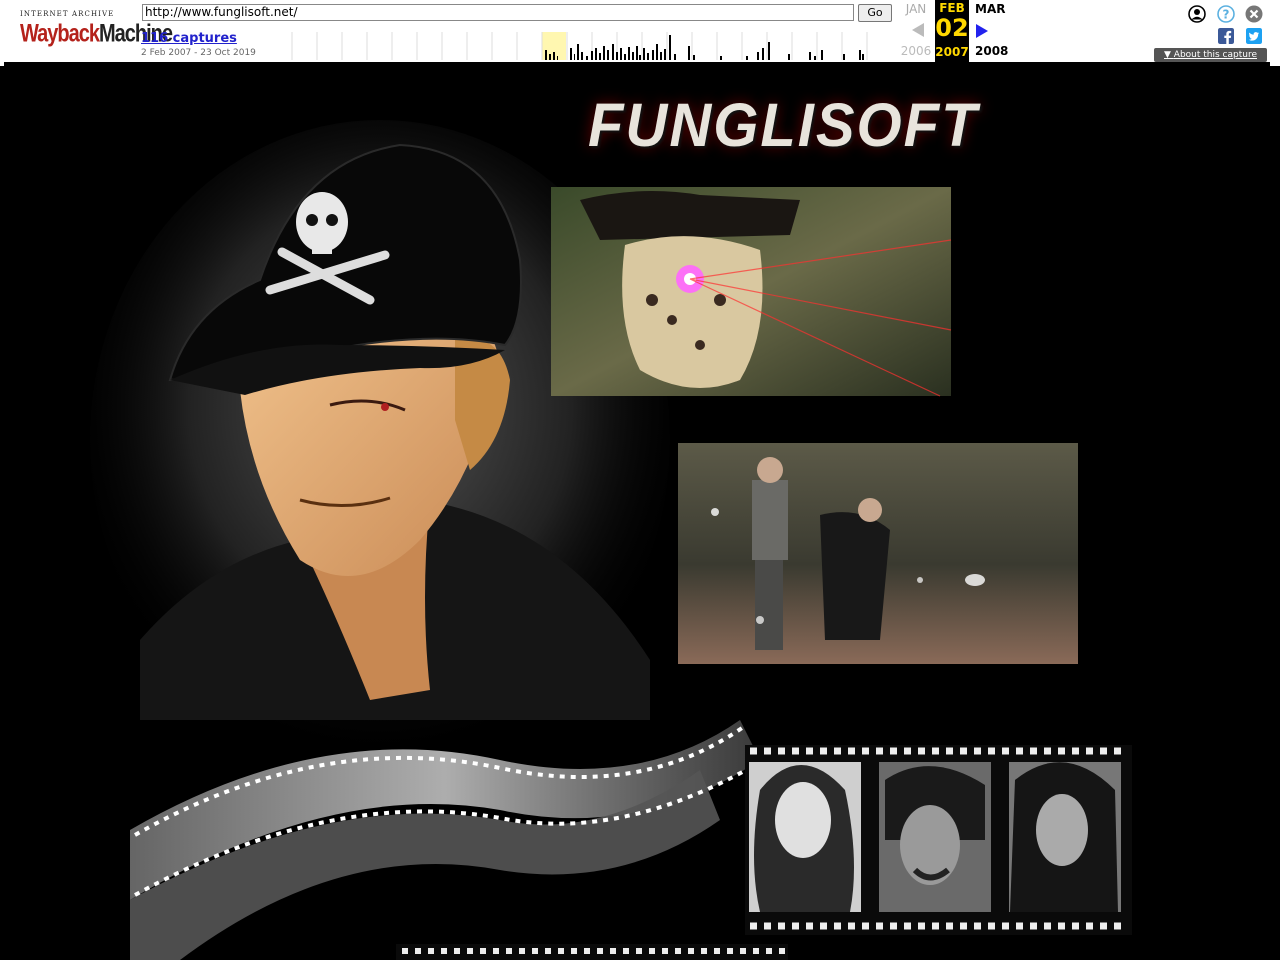 This screenshot has width=1280, height=960. Describe the element at coordinates (498, 12) in the screenshot. I see `url-input: http://www.funglisoft.net/` at that location.